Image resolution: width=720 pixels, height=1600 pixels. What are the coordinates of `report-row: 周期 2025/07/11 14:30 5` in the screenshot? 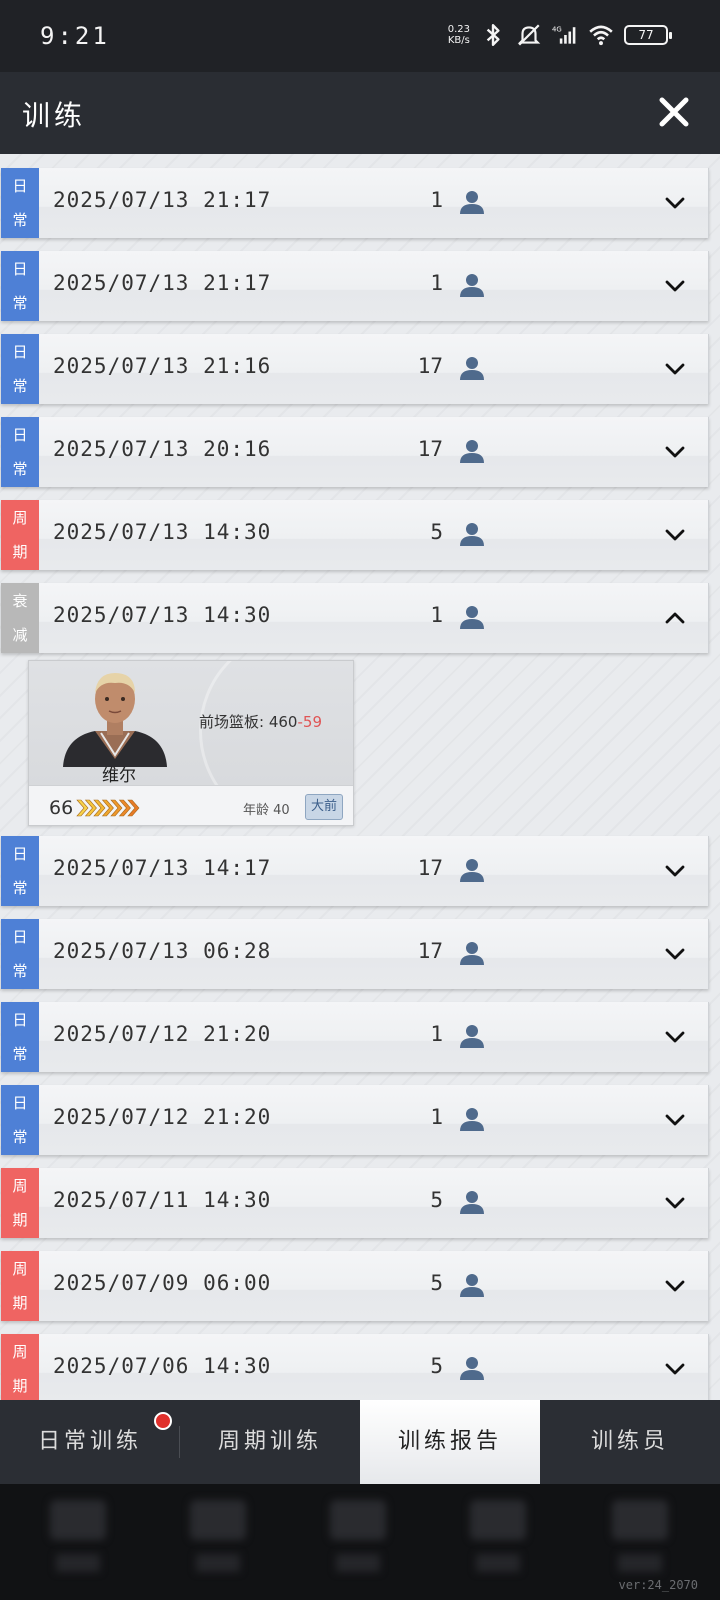 It's located at (355, 1203).